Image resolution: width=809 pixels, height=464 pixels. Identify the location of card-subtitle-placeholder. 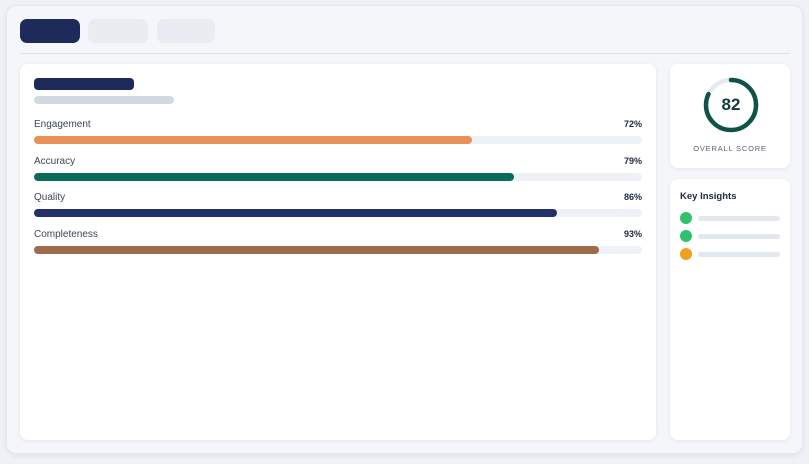
(104, 100).